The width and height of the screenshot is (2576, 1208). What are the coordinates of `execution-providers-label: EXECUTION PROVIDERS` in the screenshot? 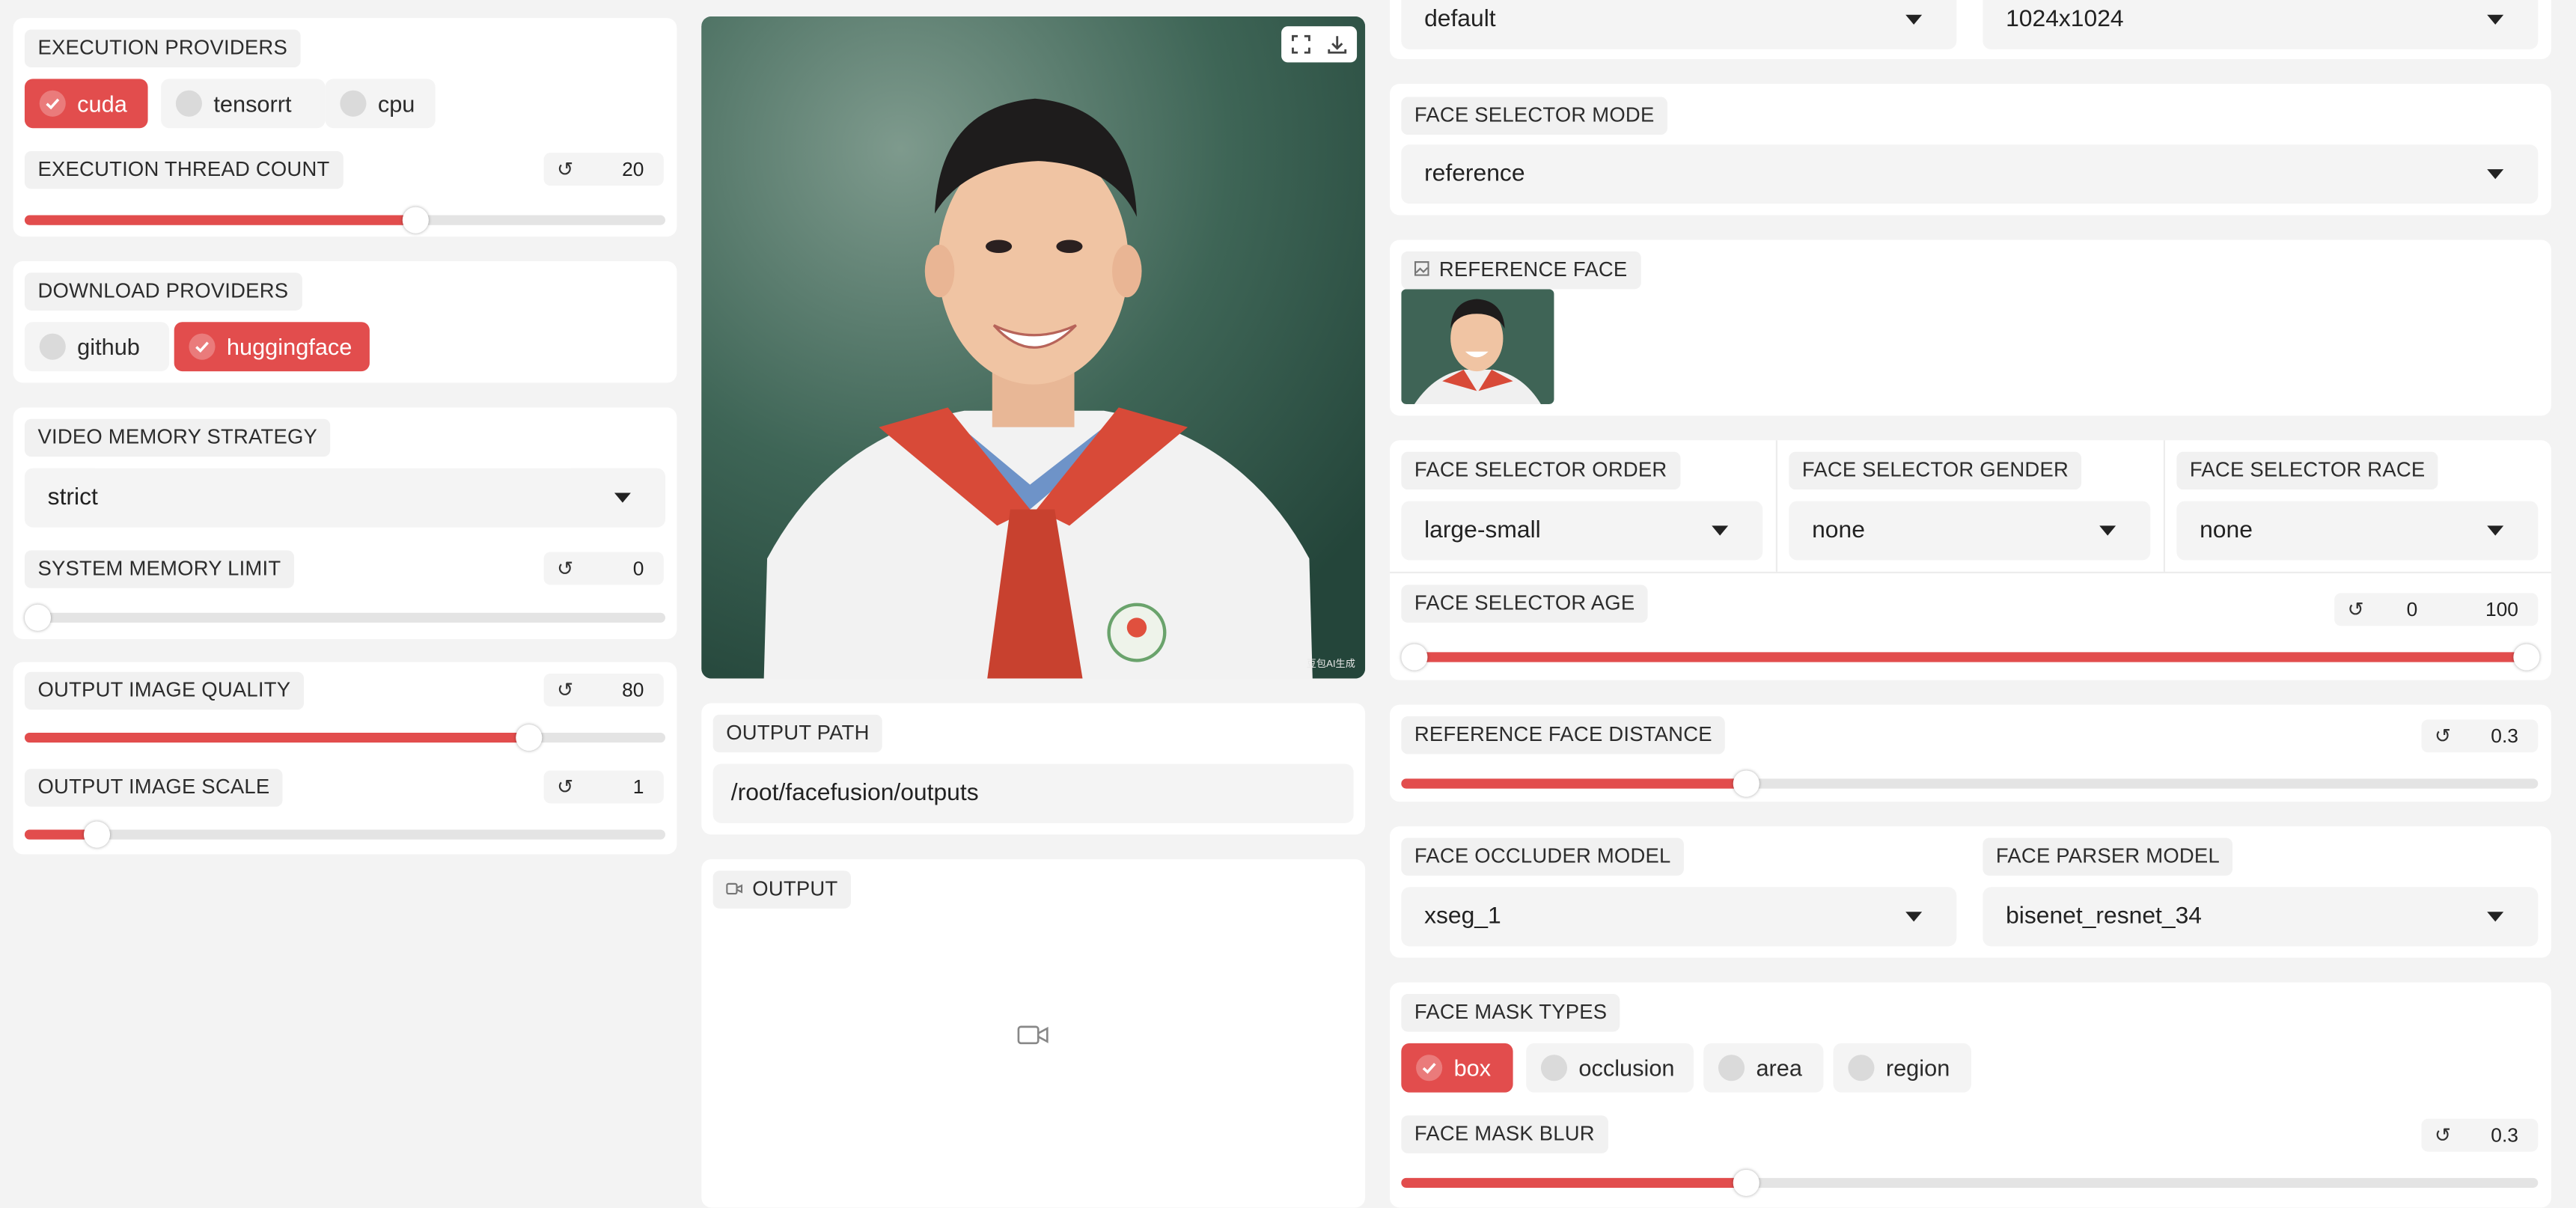 It's located at (162, 48).